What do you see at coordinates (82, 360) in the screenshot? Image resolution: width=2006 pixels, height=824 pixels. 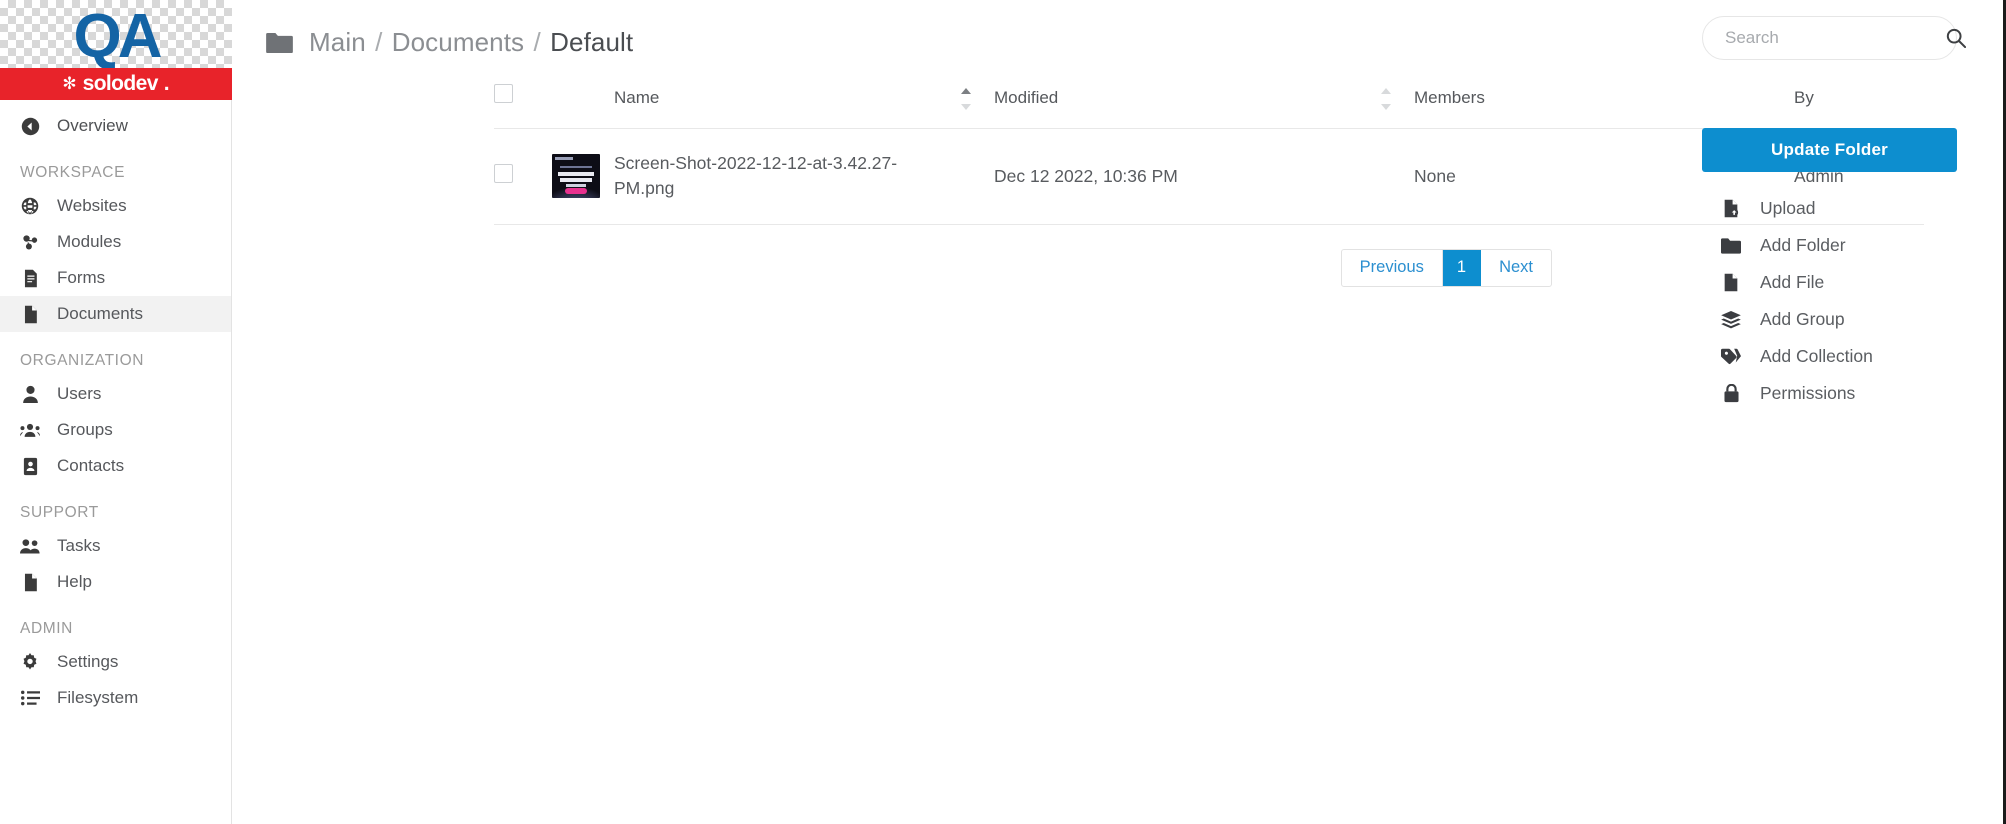 I see `sidebar-group-organization: ORGANIZATION` at bounding box center [82, 360].